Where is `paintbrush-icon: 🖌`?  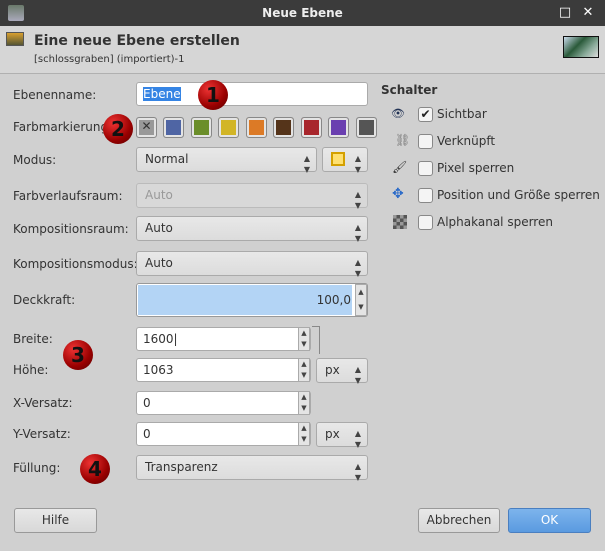 paintbrush-icon: 🖌 is located at coordinates (400, 167).